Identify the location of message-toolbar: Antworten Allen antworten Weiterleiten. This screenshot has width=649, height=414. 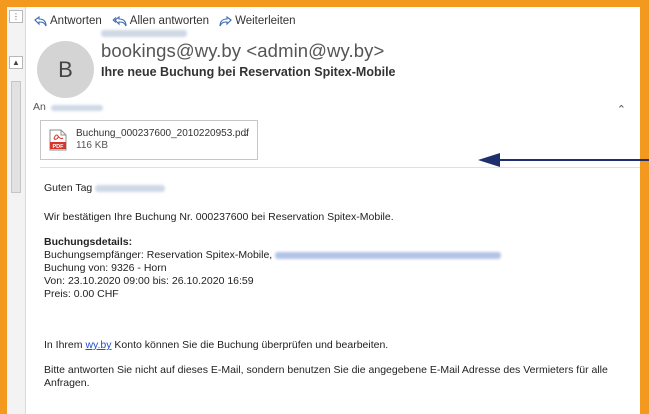
(165, 21).